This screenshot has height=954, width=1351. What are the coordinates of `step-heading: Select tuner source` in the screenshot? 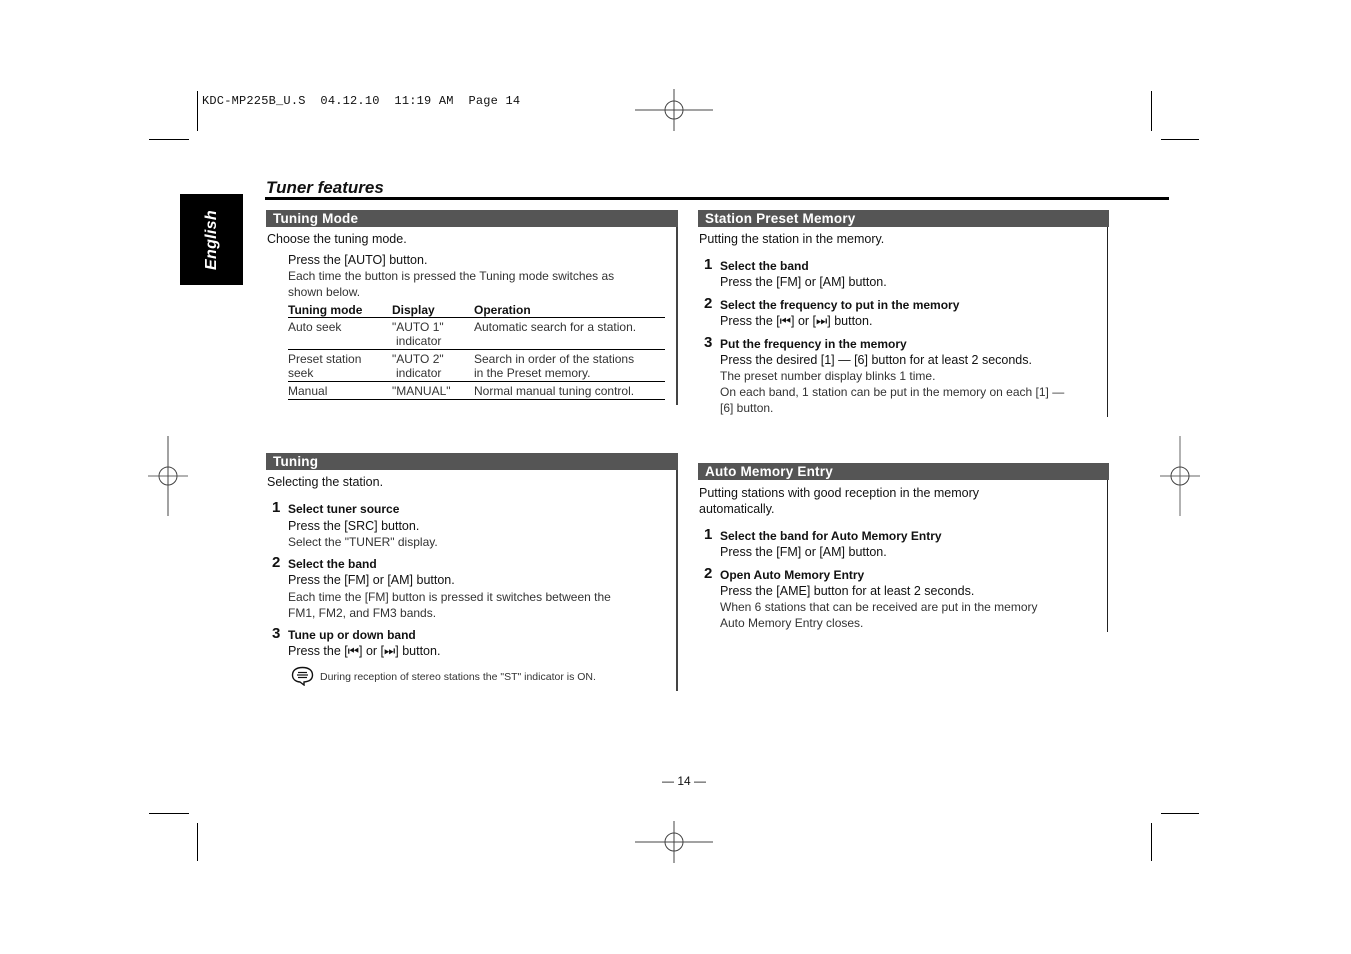 It's located at (344, 509).